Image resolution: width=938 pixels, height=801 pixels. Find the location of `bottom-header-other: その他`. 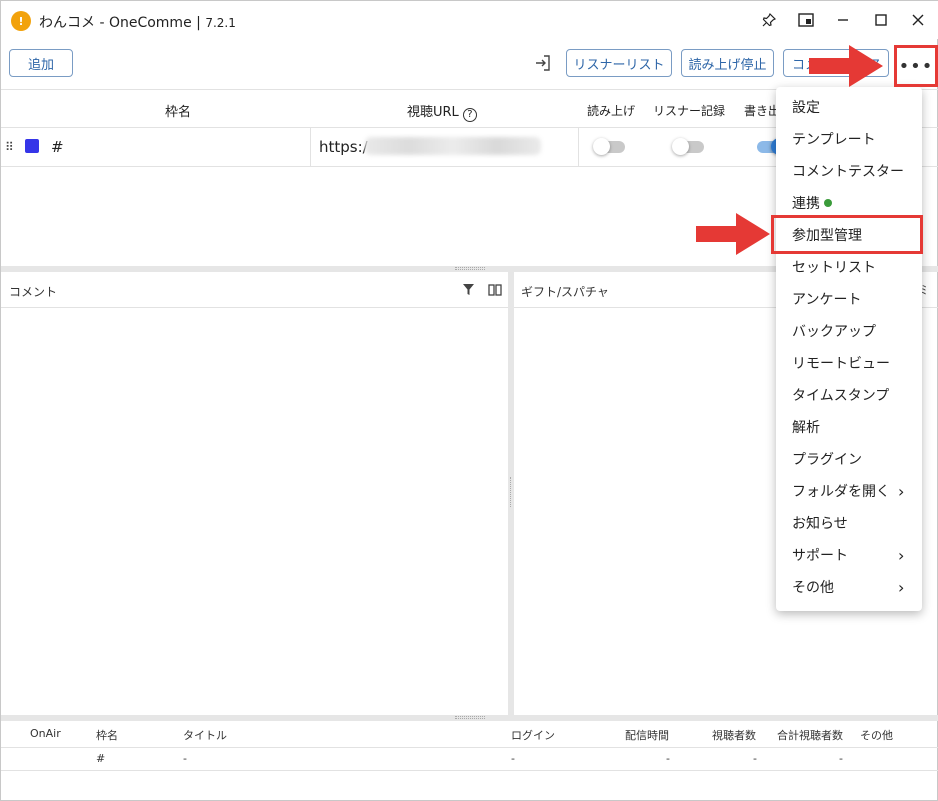

bottom-header-other: その他 is located at coordinates (876, 735).